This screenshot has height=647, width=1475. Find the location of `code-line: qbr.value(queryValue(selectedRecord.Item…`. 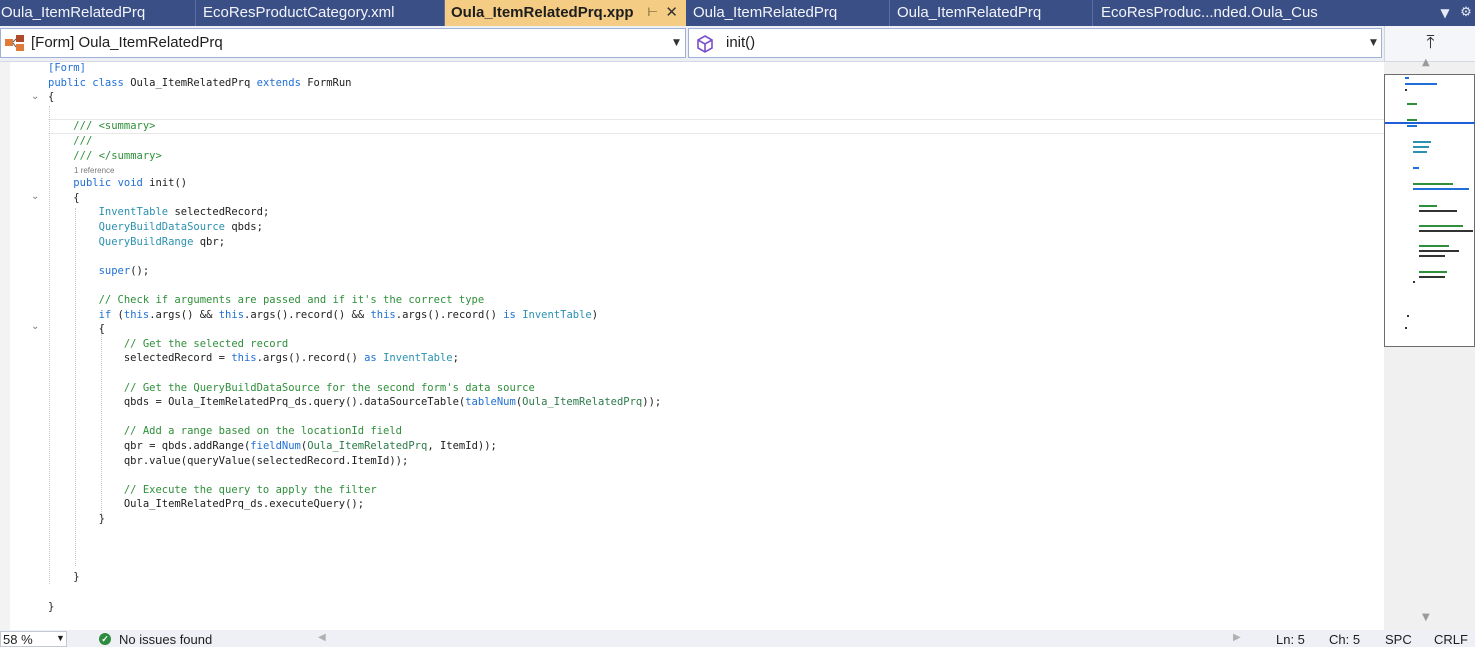

code-line: qbr.value(queryValue(selectedRecord.Item… is located at coordinates (228, 460).